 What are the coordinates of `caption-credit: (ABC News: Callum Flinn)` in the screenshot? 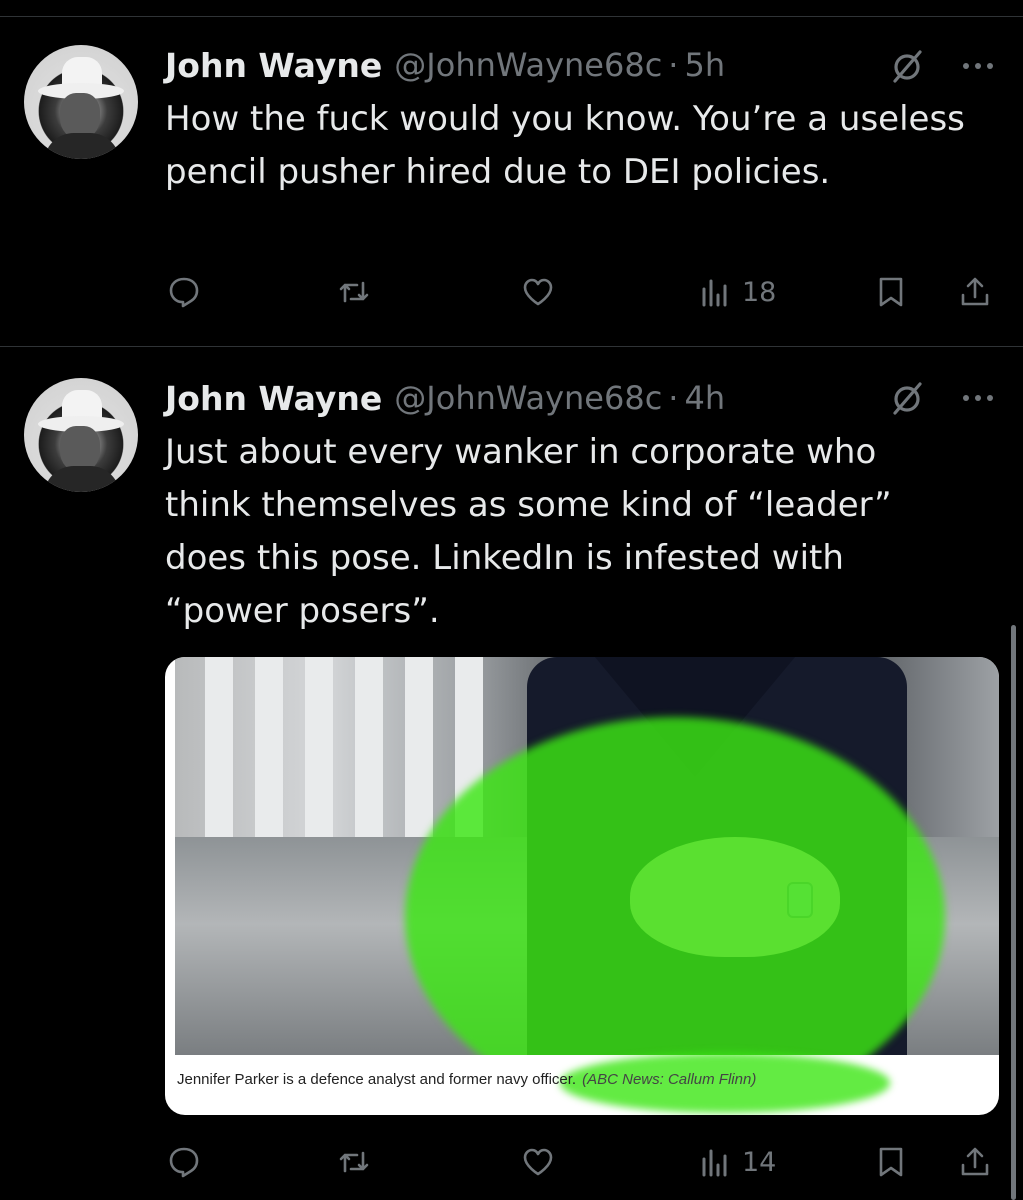 It's located at (669, 1079).